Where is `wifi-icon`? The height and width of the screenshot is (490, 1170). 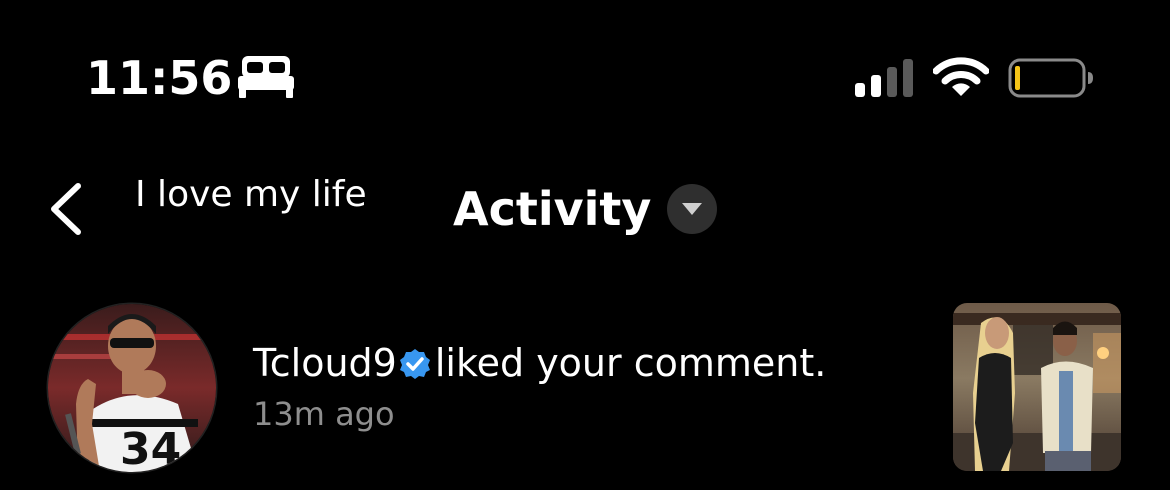 wifi-icon is located at coordinates (961, 76).